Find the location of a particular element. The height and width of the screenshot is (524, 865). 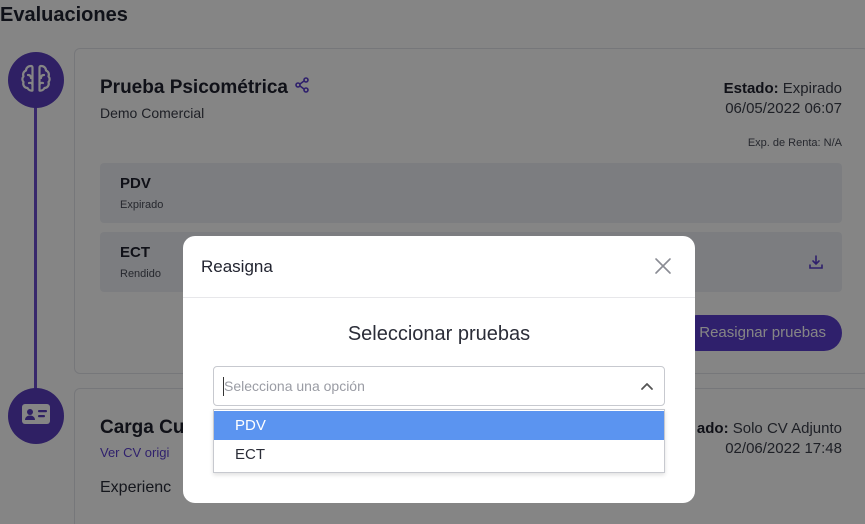

select-option-pdv: PDV is located at coordinates (439, 425).